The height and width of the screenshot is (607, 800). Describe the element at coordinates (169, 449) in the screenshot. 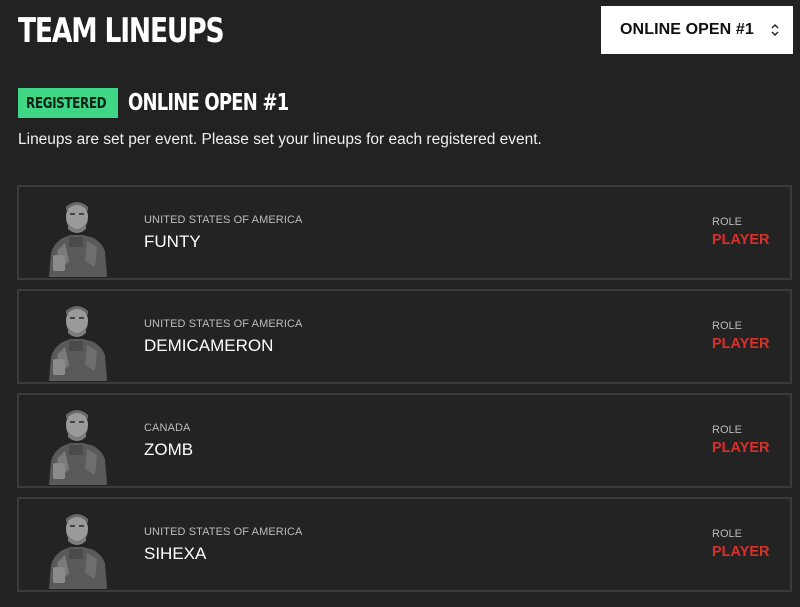

I see `player-name: ZOMB` at that location.